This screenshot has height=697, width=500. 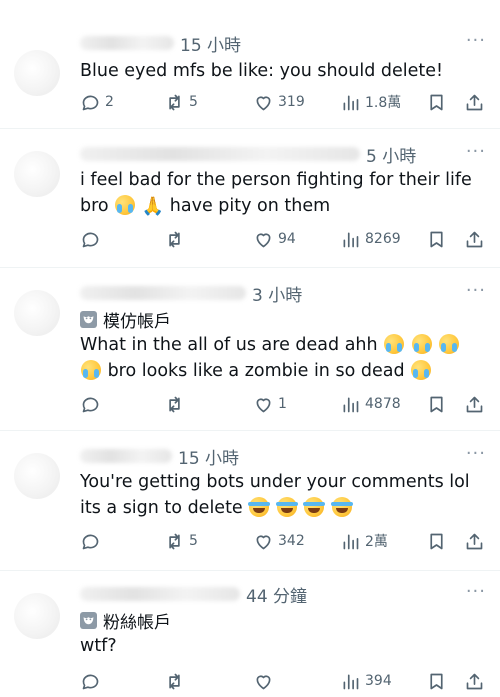 I want to click on views-button: 1.8萬, so click(x=370, y=102).